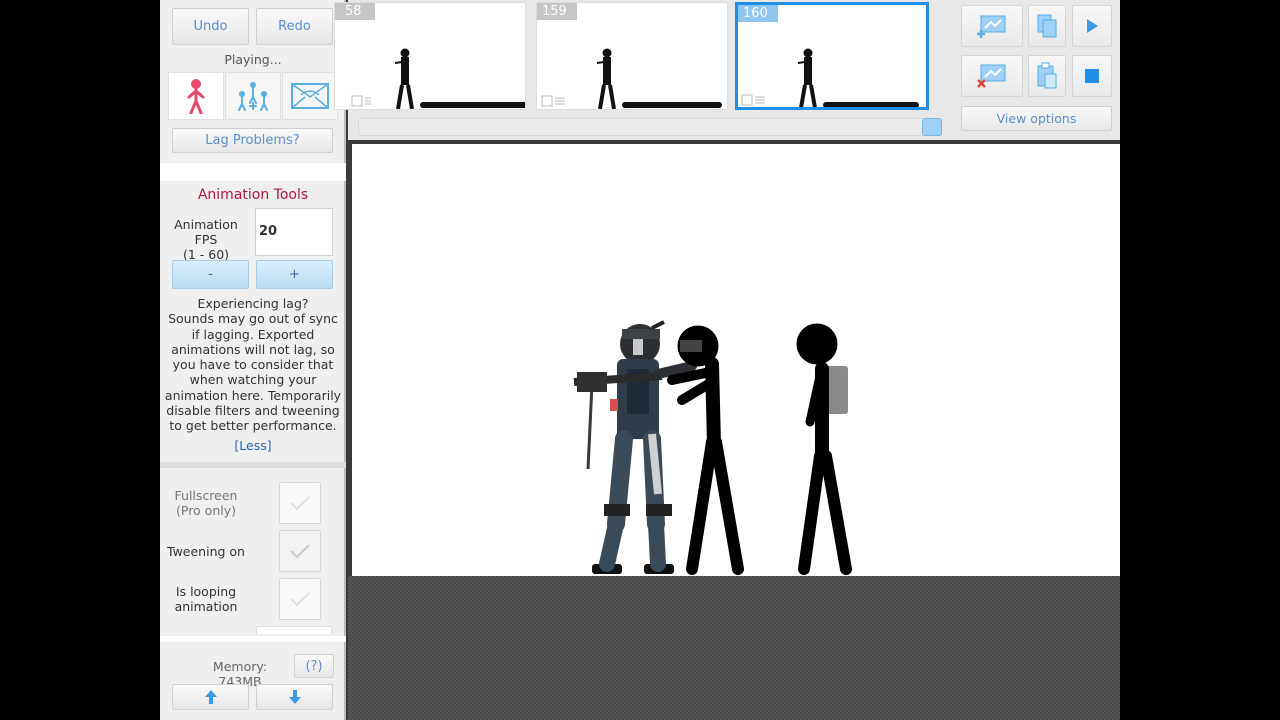 The height and width of the screenshot is (720, 1280). I want to click on scene-figures, so click(712, 447).